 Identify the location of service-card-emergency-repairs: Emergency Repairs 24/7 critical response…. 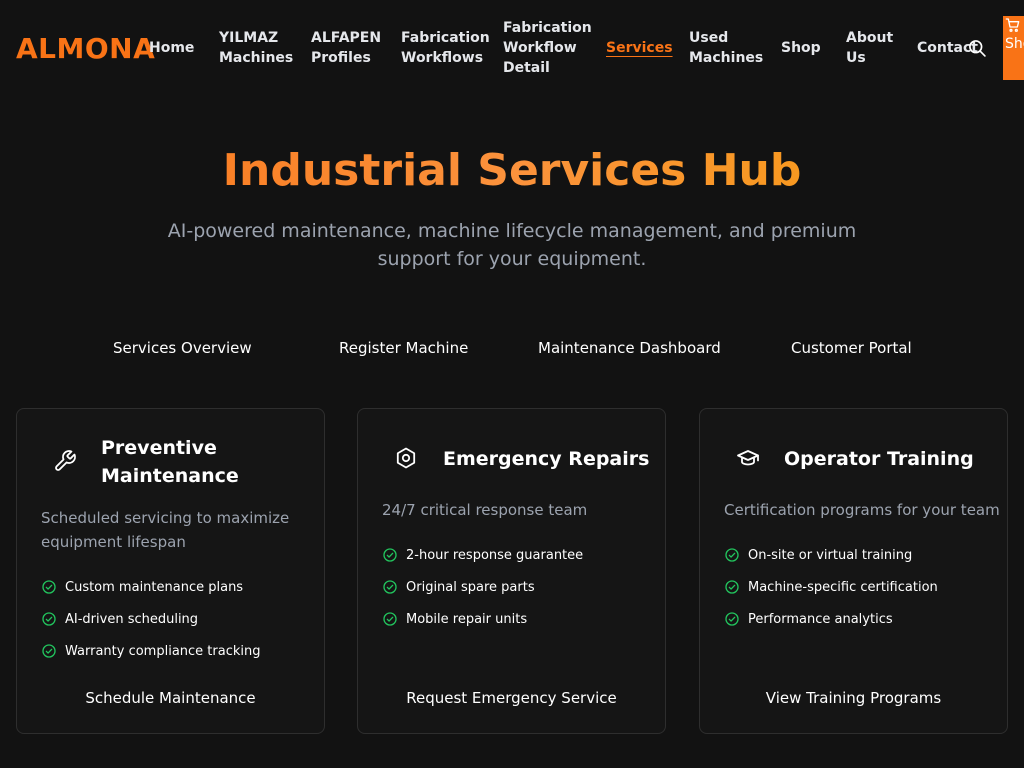
(511, 571).